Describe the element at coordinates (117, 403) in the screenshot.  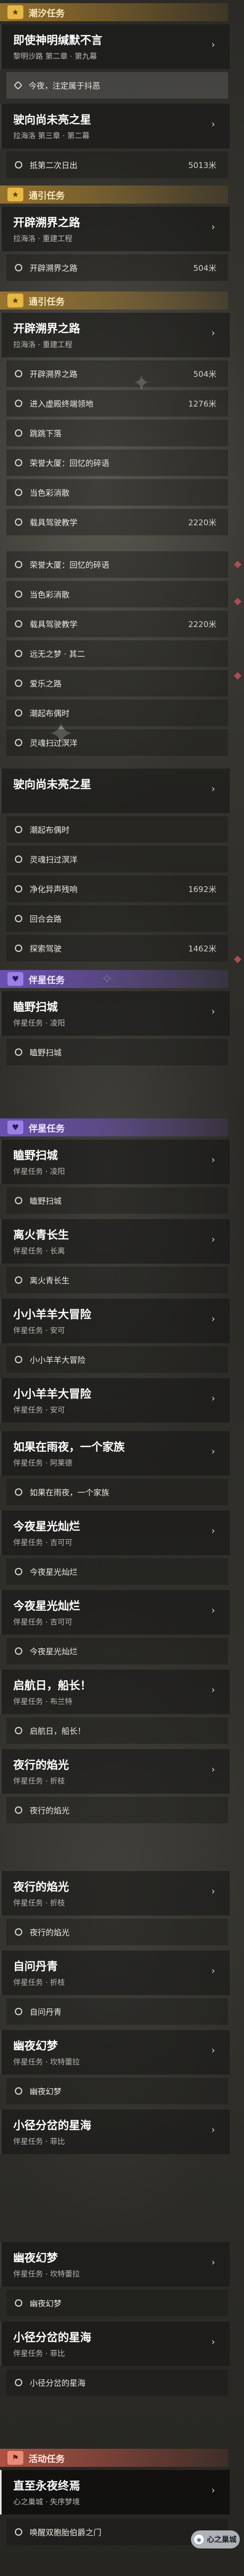
I see `quest-step: 进入虚殿终端领地 1276米` at that location.